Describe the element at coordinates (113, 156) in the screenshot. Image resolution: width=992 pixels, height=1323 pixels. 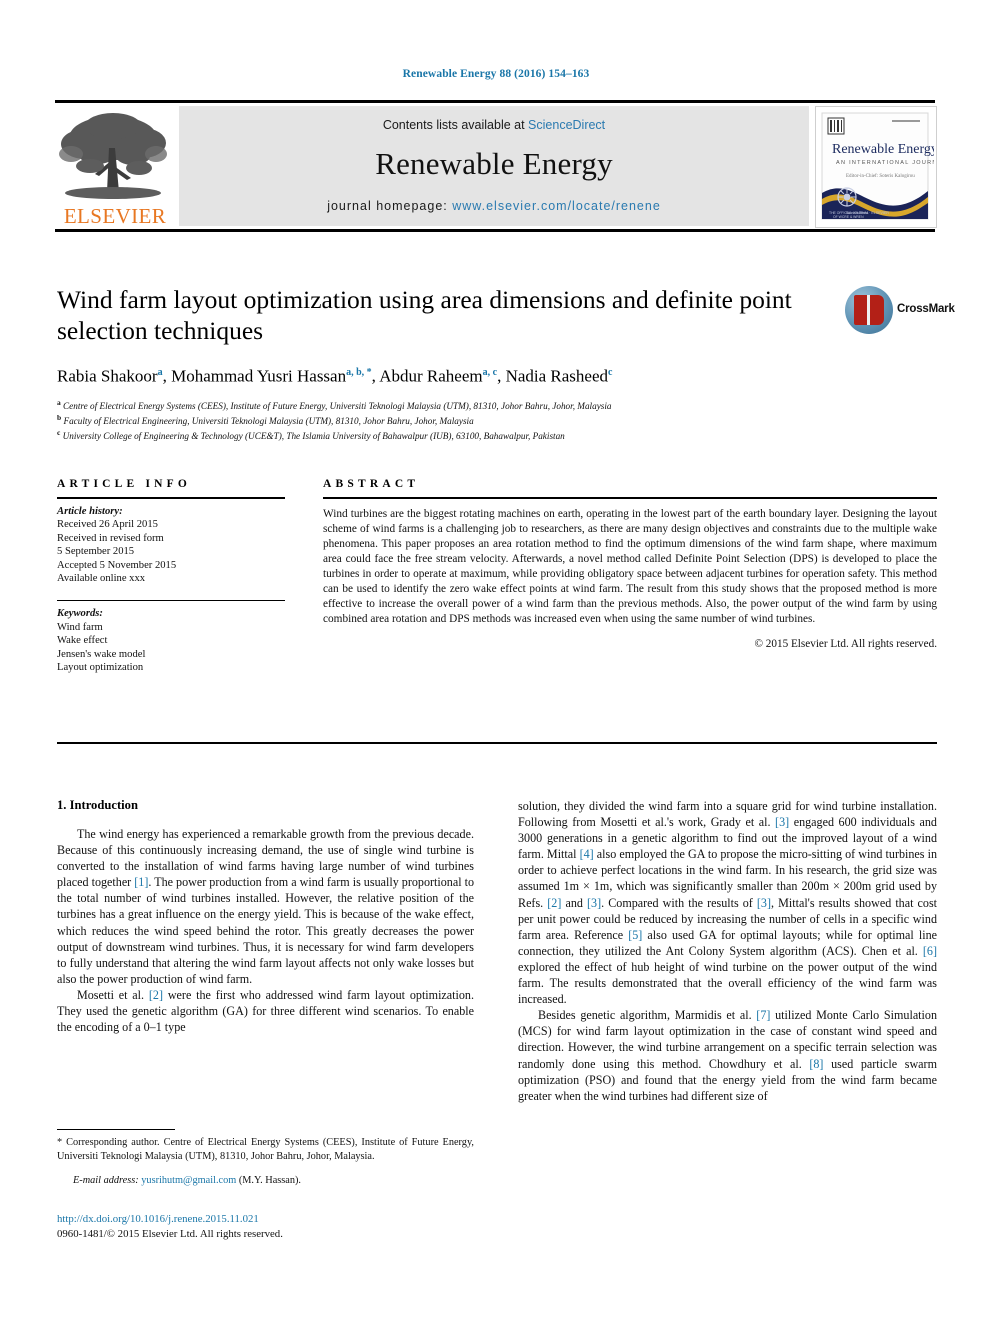
I see `elsevier-tree-icon` at that location.